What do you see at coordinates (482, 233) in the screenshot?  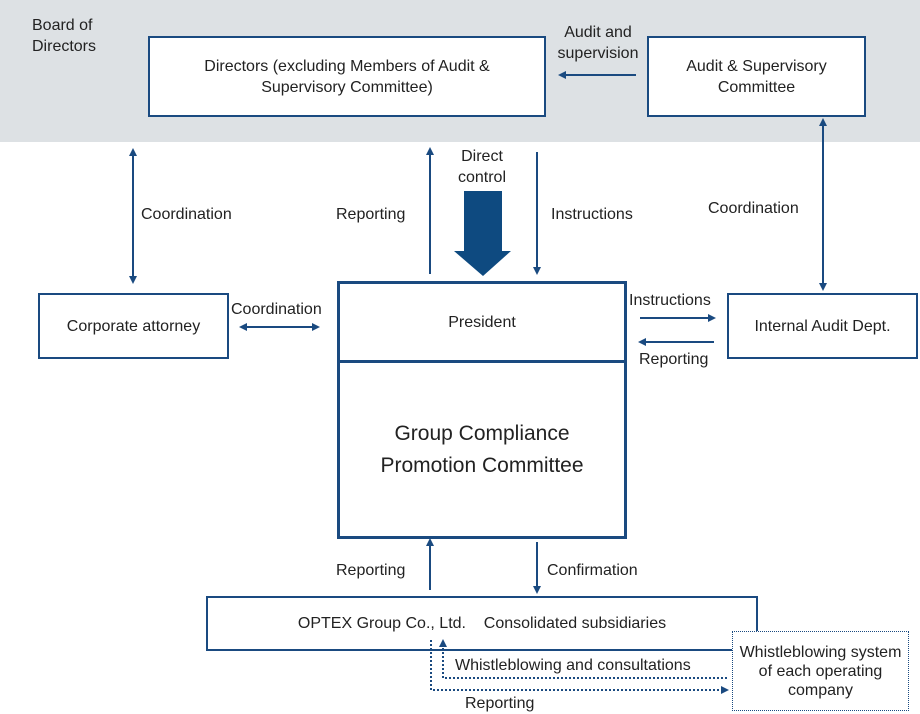 I see `direct-control-arrow` at bounding box center [482, 233].